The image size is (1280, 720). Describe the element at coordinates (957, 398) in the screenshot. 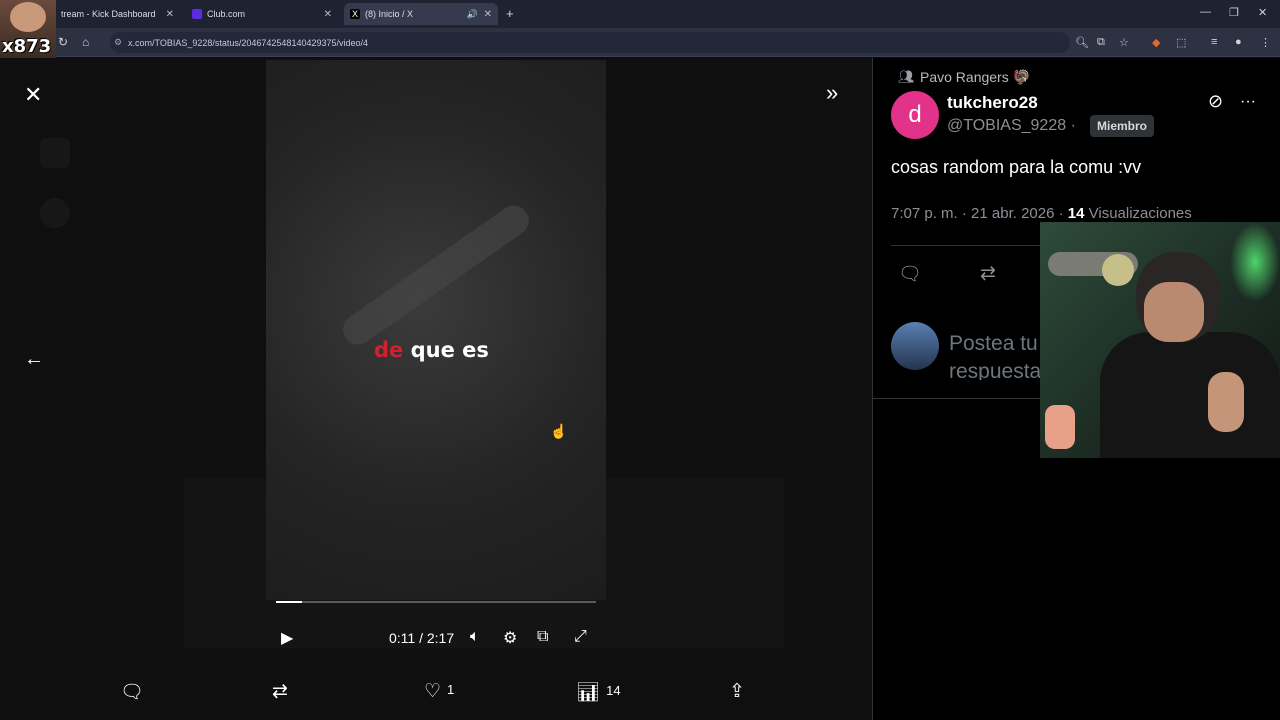

I see `divider` at that location.